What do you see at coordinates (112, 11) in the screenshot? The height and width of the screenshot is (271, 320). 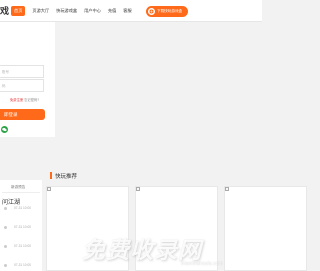 I see `nav-recharge: 充值` at bounding box center [112, 11].